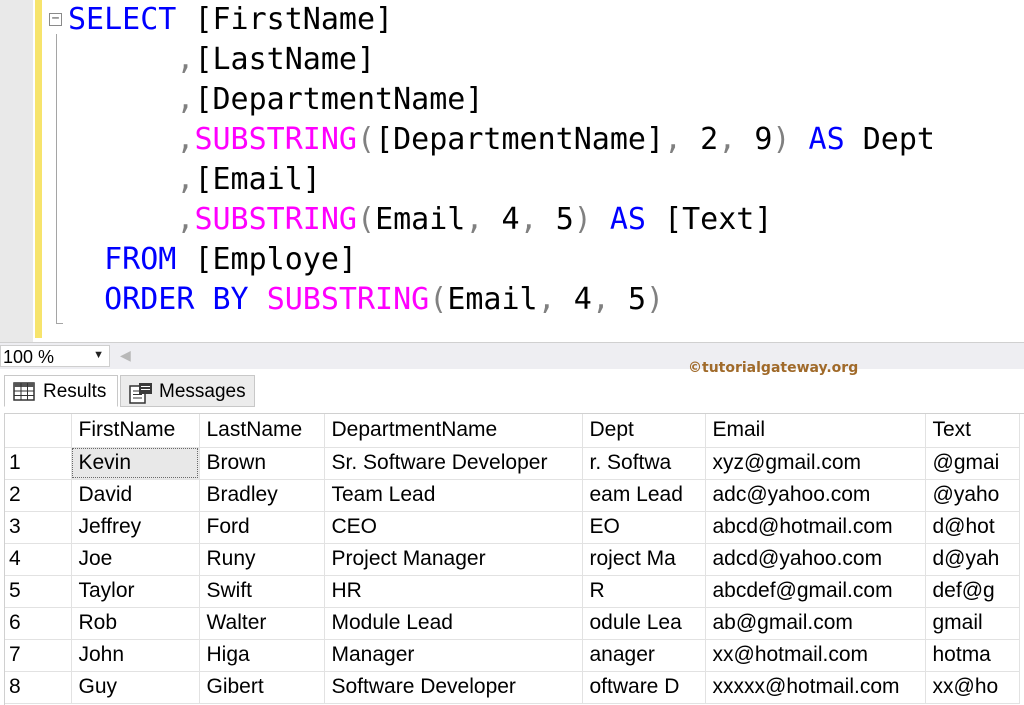 The image size is (1024, 705). Describe the element at coordinates (262, 495) in the screenshot. I see `table-cell: Bradley` at that location.